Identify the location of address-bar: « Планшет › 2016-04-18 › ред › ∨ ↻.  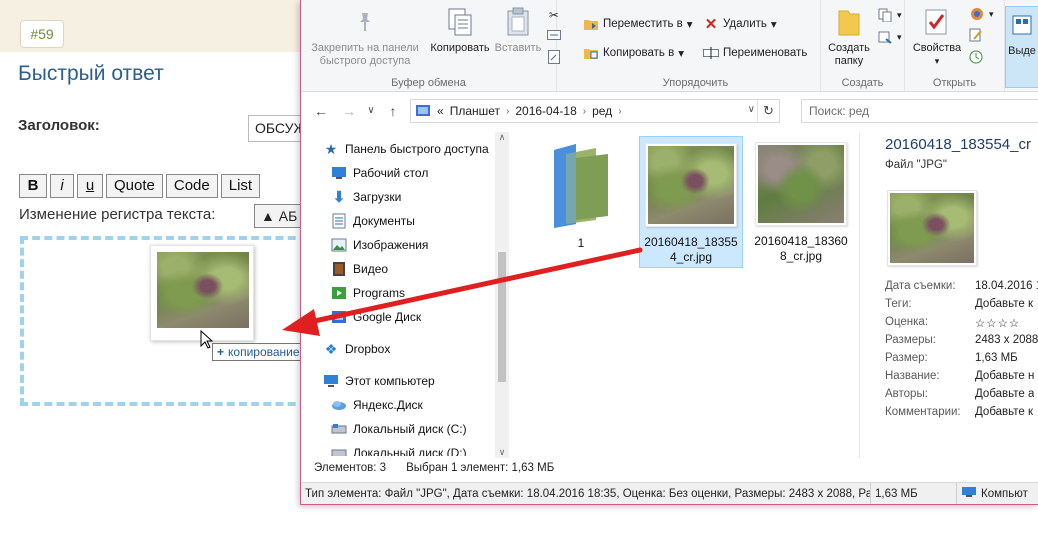
(595, 111).